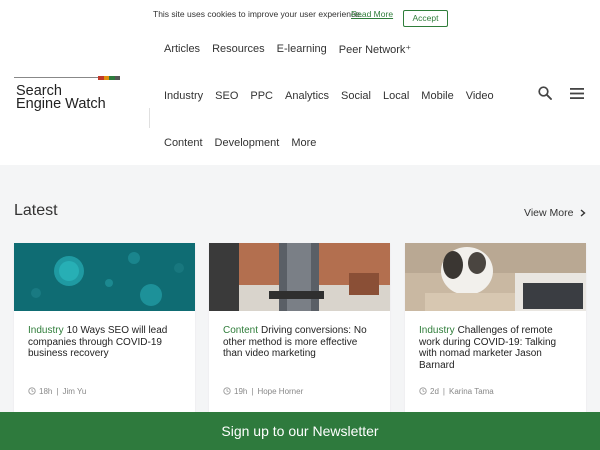 This screenshot has width=600, height=450. Describe the element at coordinates (577, 93) in the screenshot. I see `hamburger-menu-icon` at that location.